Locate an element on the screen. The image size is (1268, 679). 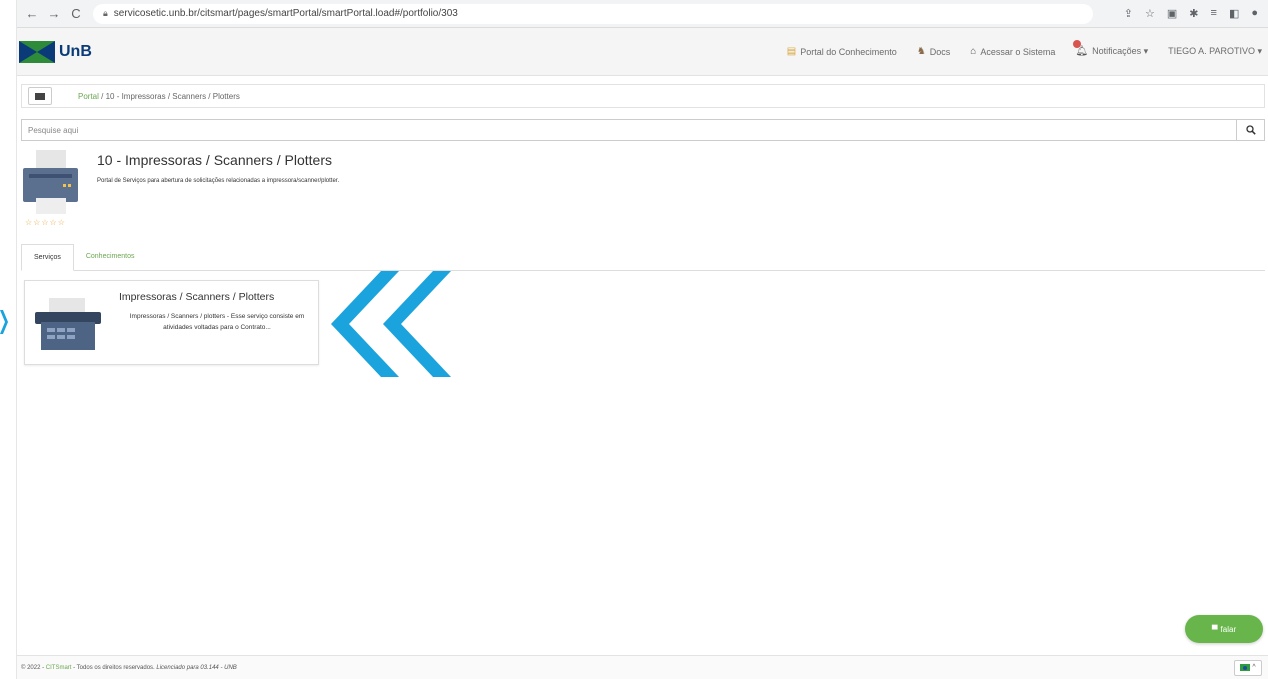
menu-icon is located at coordinates (40, 96).